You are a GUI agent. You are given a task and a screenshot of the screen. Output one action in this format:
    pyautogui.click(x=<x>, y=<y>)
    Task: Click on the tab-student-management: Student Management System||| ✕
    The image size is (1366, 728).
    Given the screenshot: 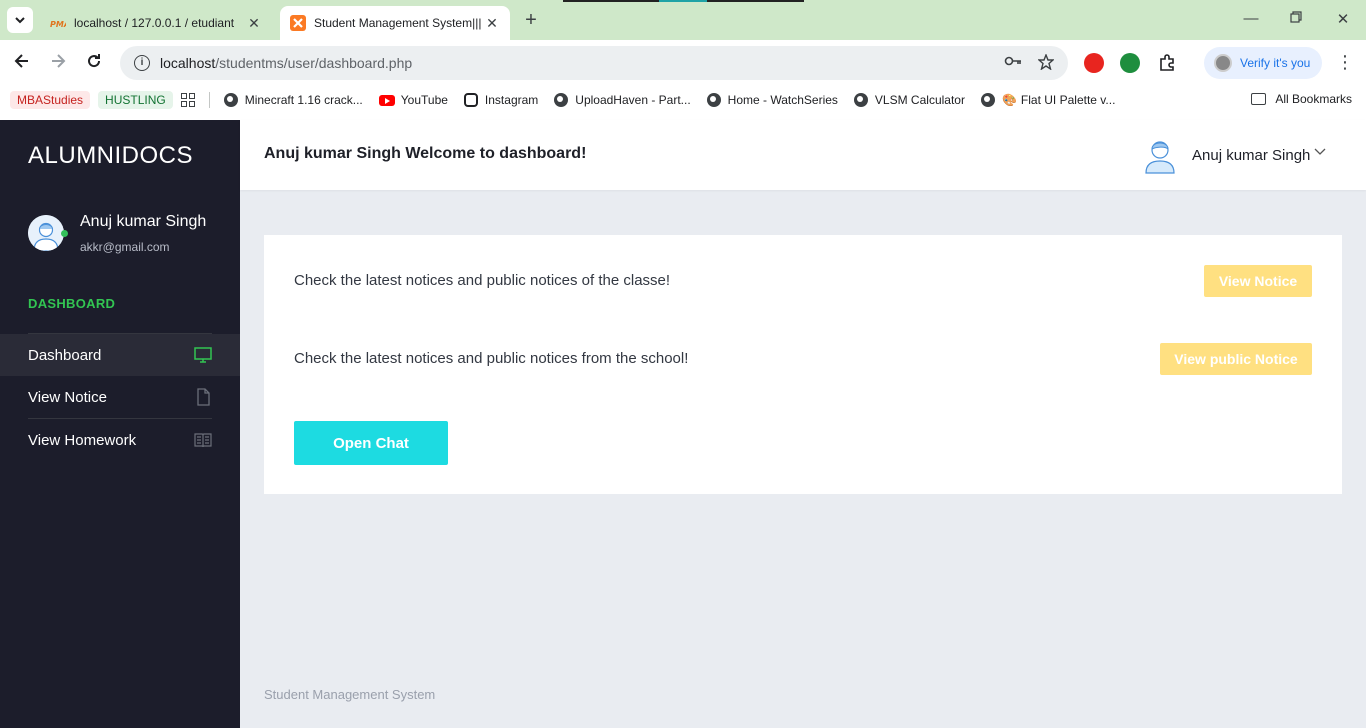 What is the action you would take?
    pyautogui.click(x=395, y=23)
    